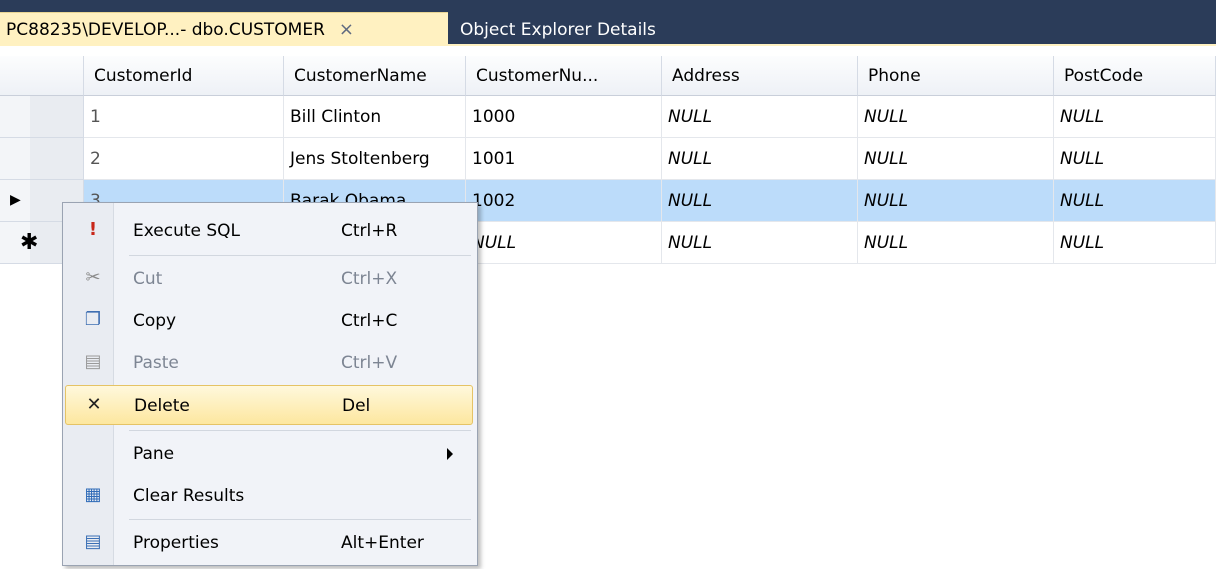 This screenshot has height=569, width=1216. I want to click on column-header-customerid: CustomerId, so click(184, 76).